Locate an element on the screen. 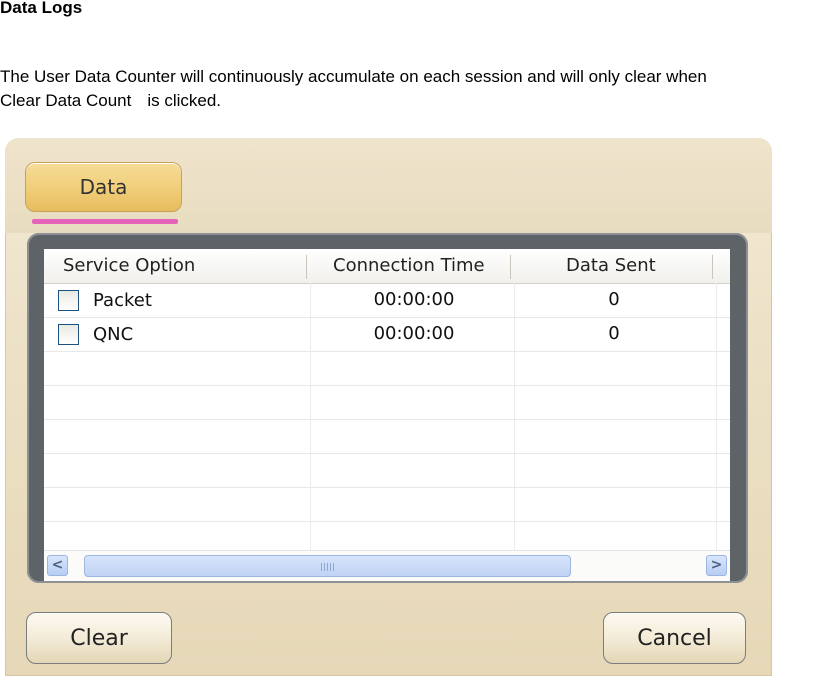 The height and width of the screenshot is (676, 840). clear-data-count-ref: Clear Data Count is located at coordinates (66, 100).